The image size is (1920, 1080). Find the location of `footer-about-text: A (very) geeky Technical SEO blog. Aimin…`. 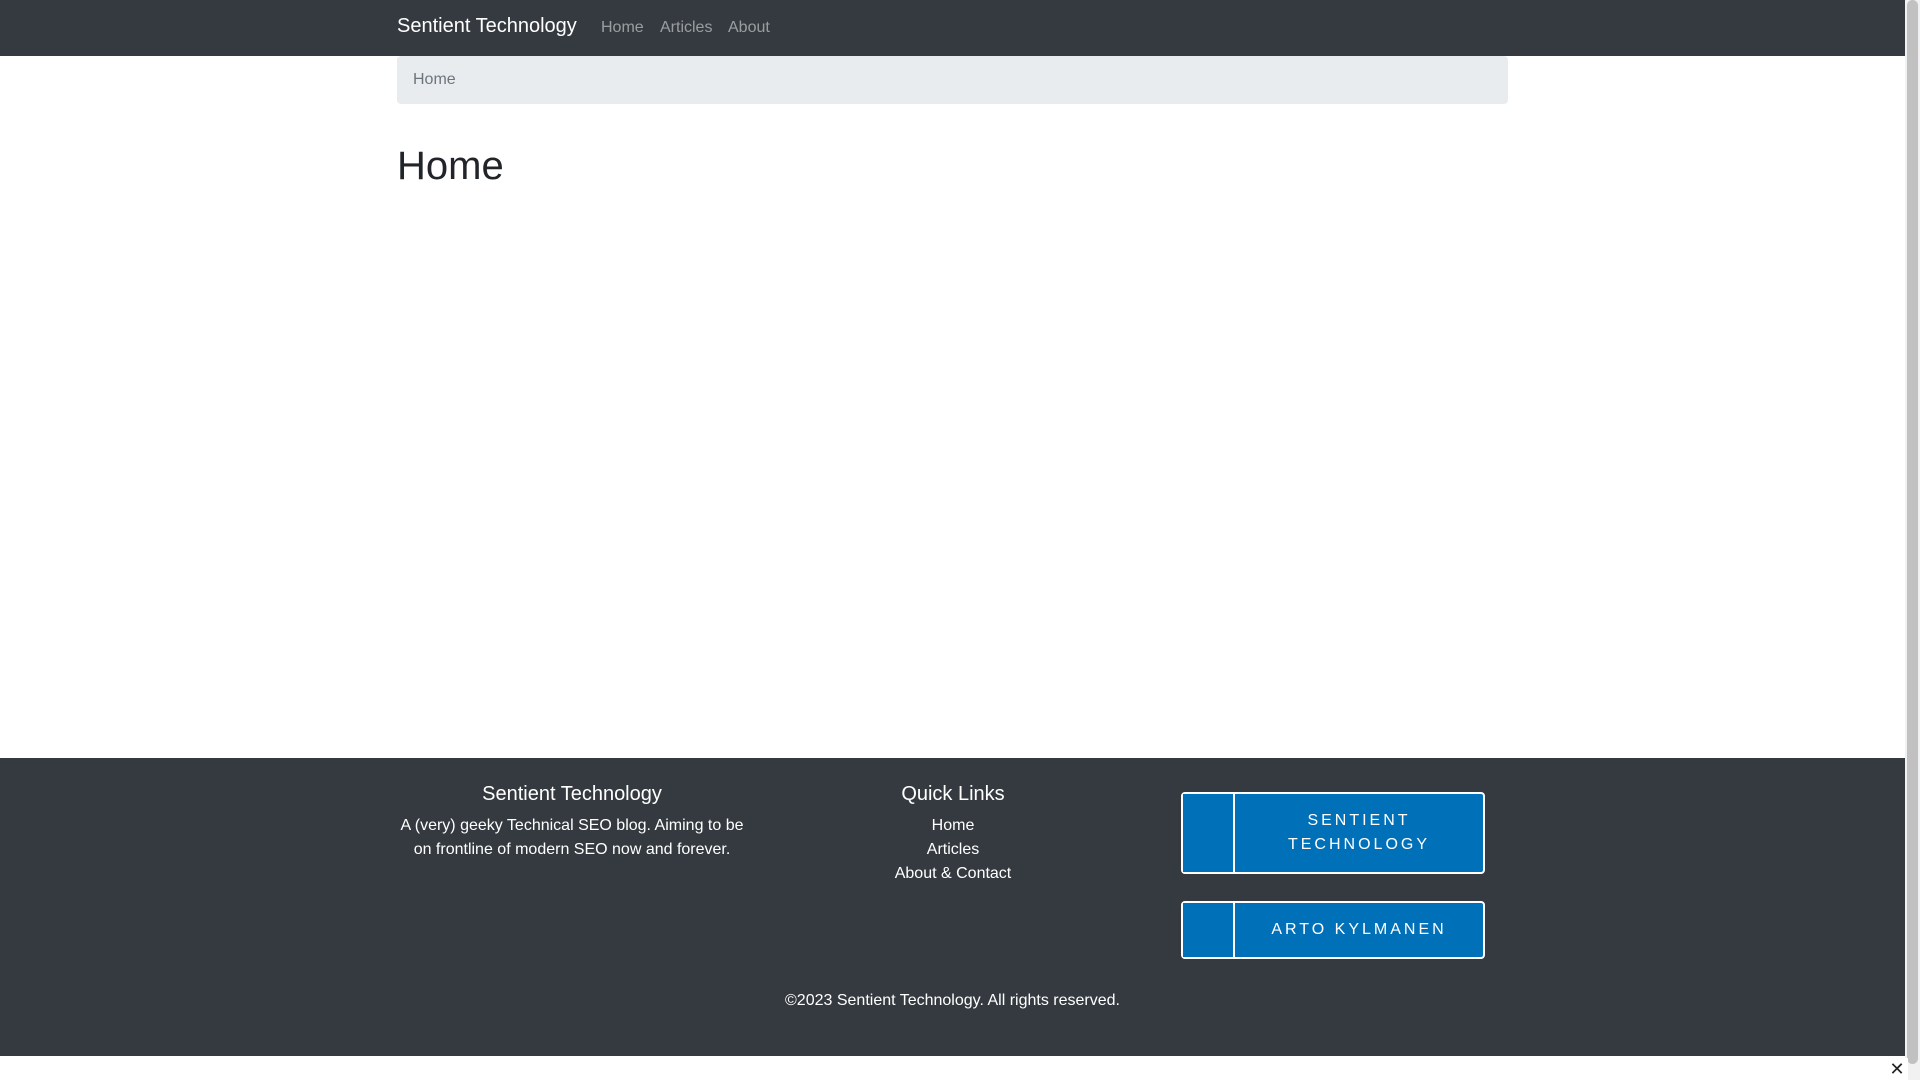

footer-about-text: A (very) geeky Technical SEO blog. Aimin… is located at coordinates (572, 837).